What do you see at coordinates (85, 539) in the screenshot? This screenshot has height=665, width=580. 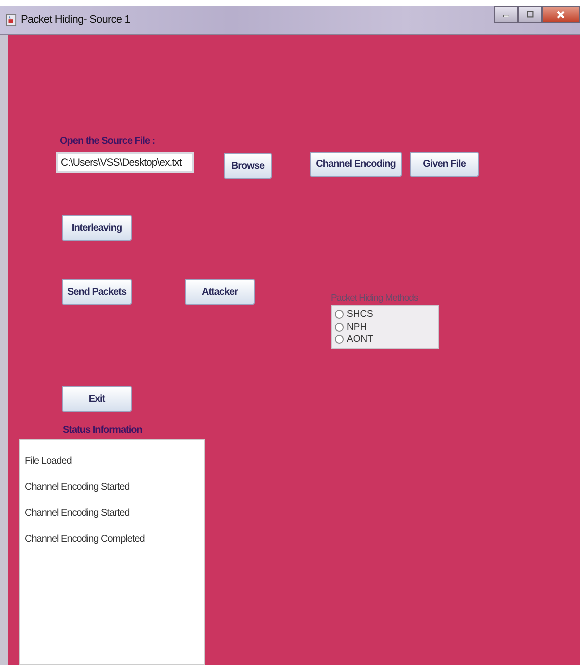 I see `status-line: Channel Encoding Completed` at bounding box center [85, 539].